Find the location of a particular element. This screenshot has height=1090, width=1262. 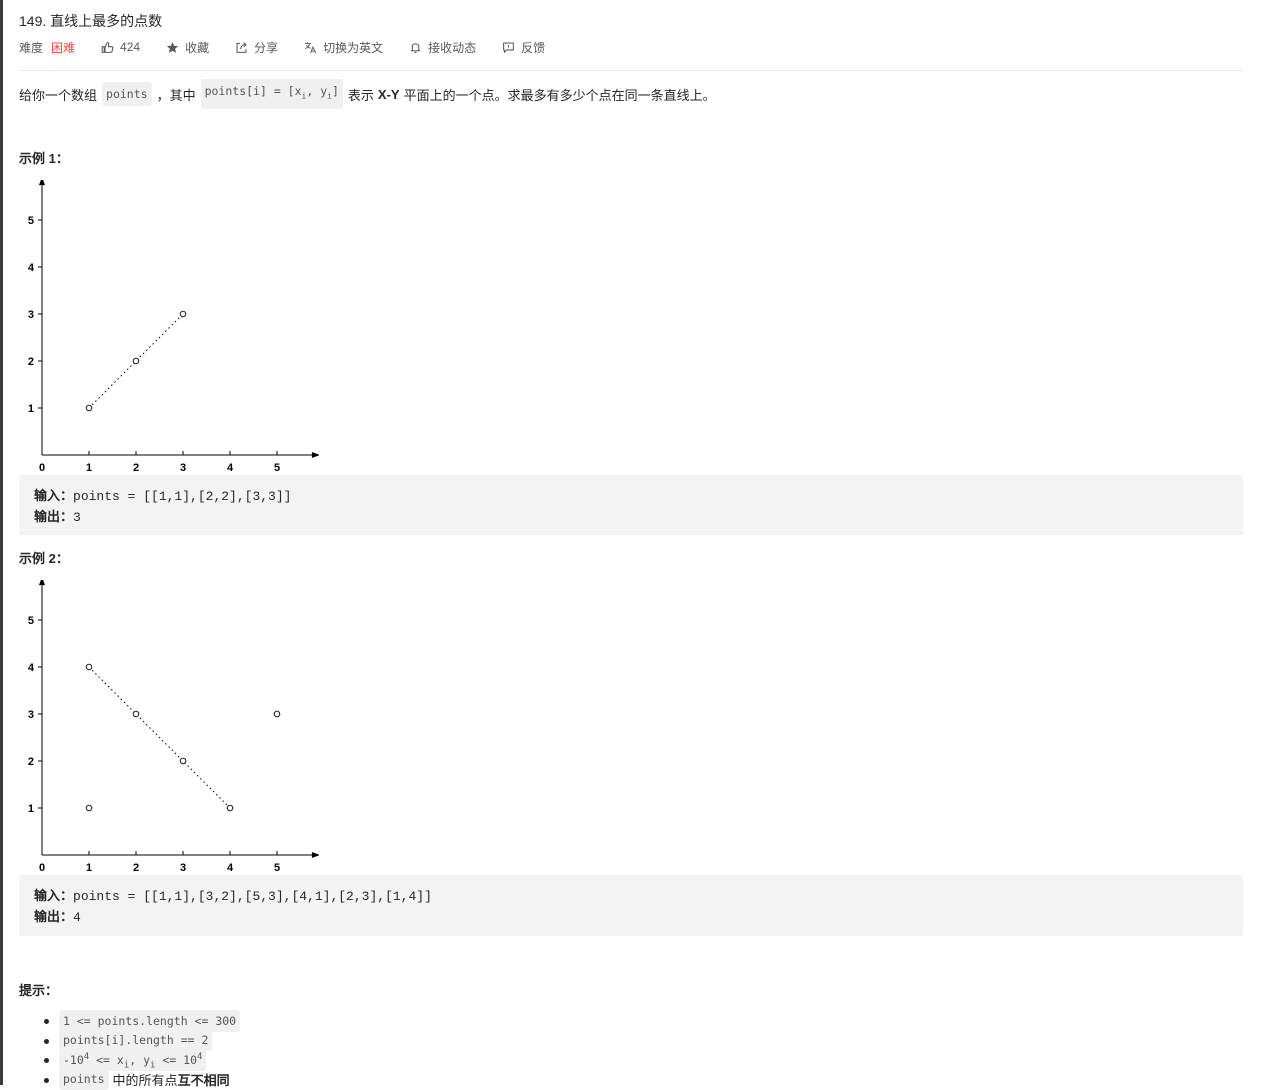

feedback-button: 反馈 is located at coordinates (523, 47).